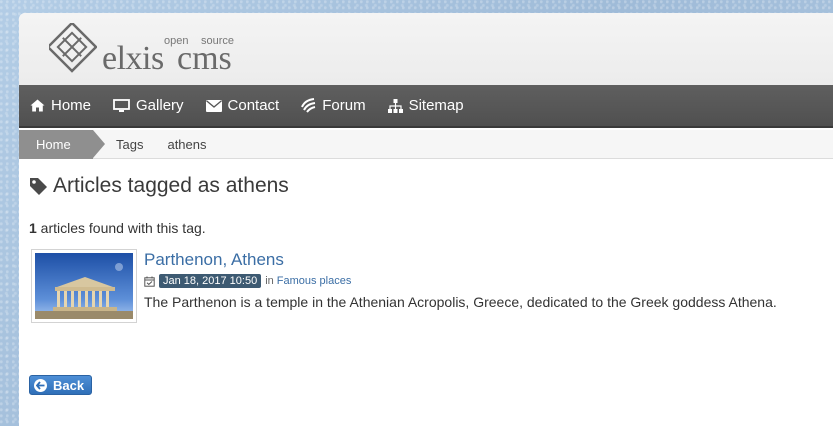 This screenshot has width=833, height=426. What do you see at coordinates (160, 105) in the screenshot?
I see `nav-label-gallery: Gallery` at bounding box center [160, 105].